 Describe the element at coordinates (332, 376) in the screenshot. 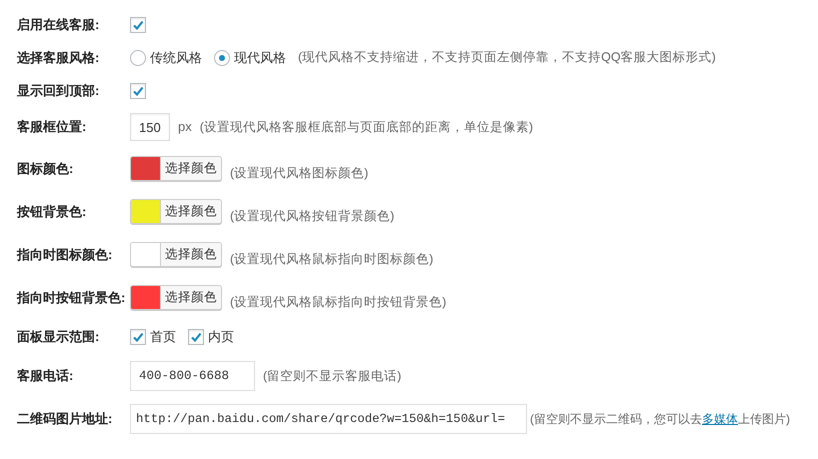

I see `hint-text: (留空则不显示客服电话)` at that location.